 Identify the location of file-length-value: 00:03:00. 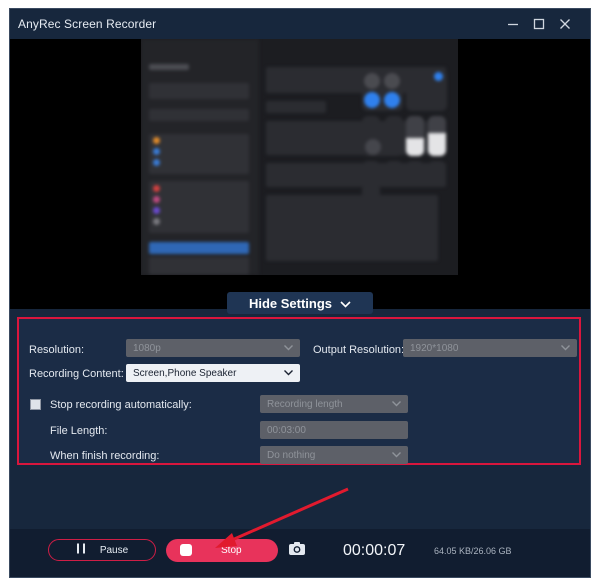
(286, 430).